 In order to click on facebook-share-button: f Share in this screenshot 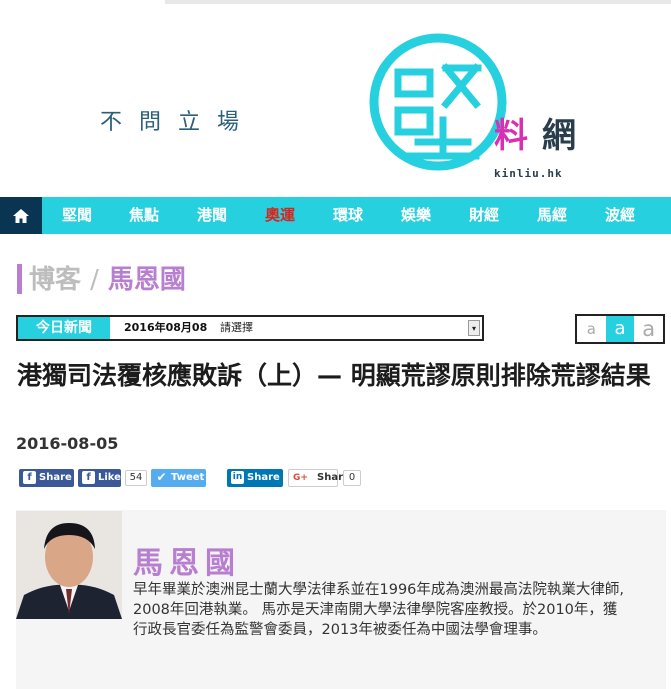, I will do `click(46, 478)`.